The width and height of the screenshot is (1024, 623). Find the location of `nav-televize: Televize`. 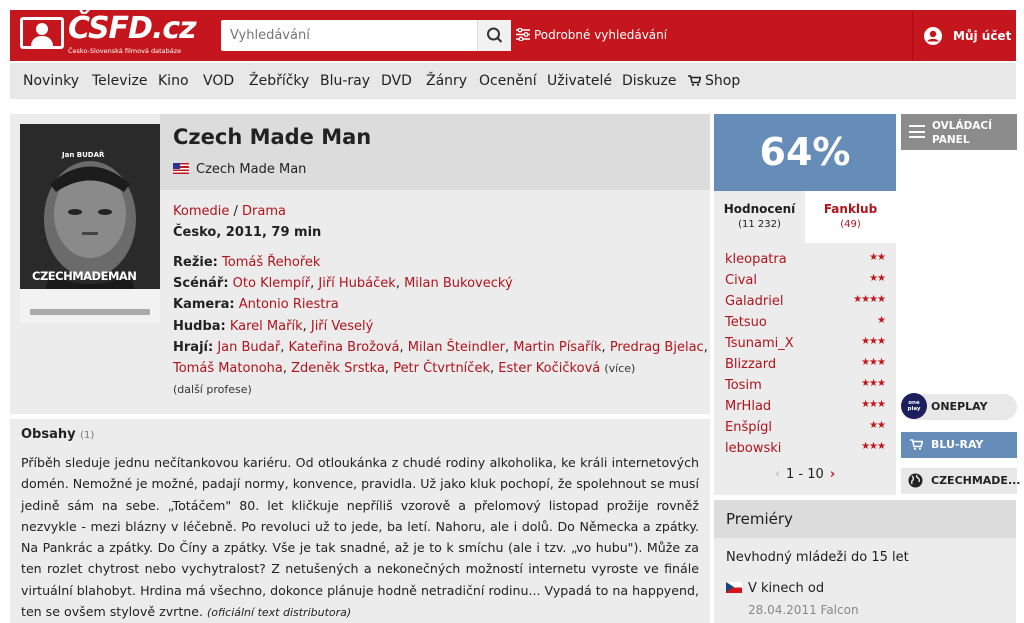

nav-televize: Televize is located at coordinates (119, 81).